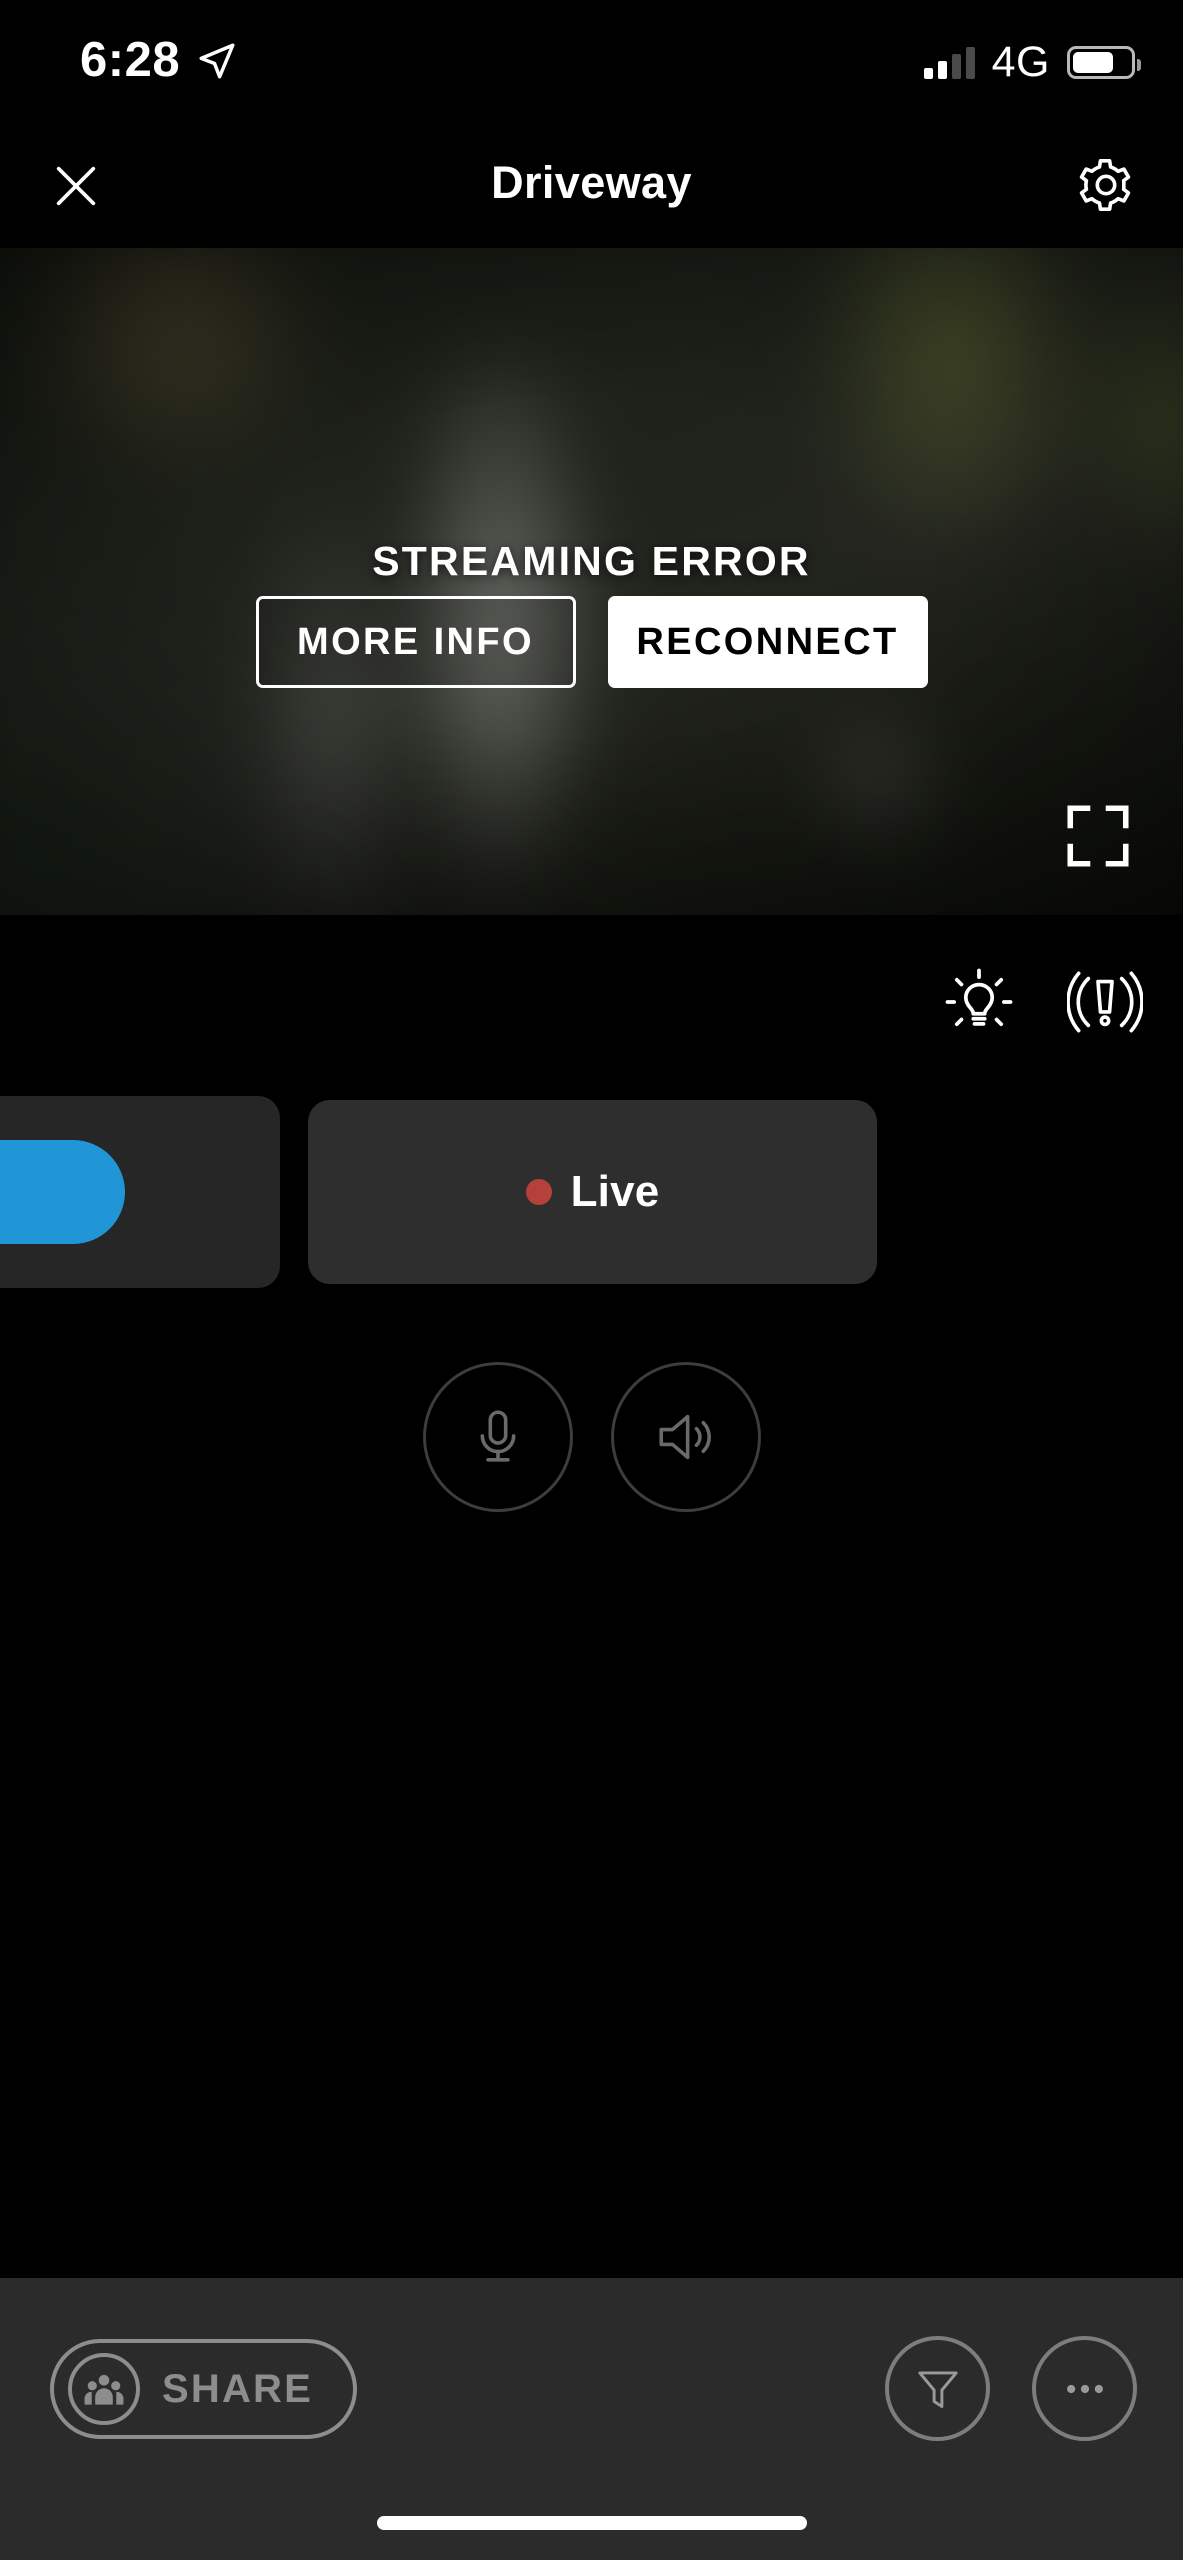 Image resolution: width=1183 pixels, height=2560 pixels. What do you see at coordinates (1093, 62) in the screenshot?
I see `battery-fill` at bounding box center [1093, 62].